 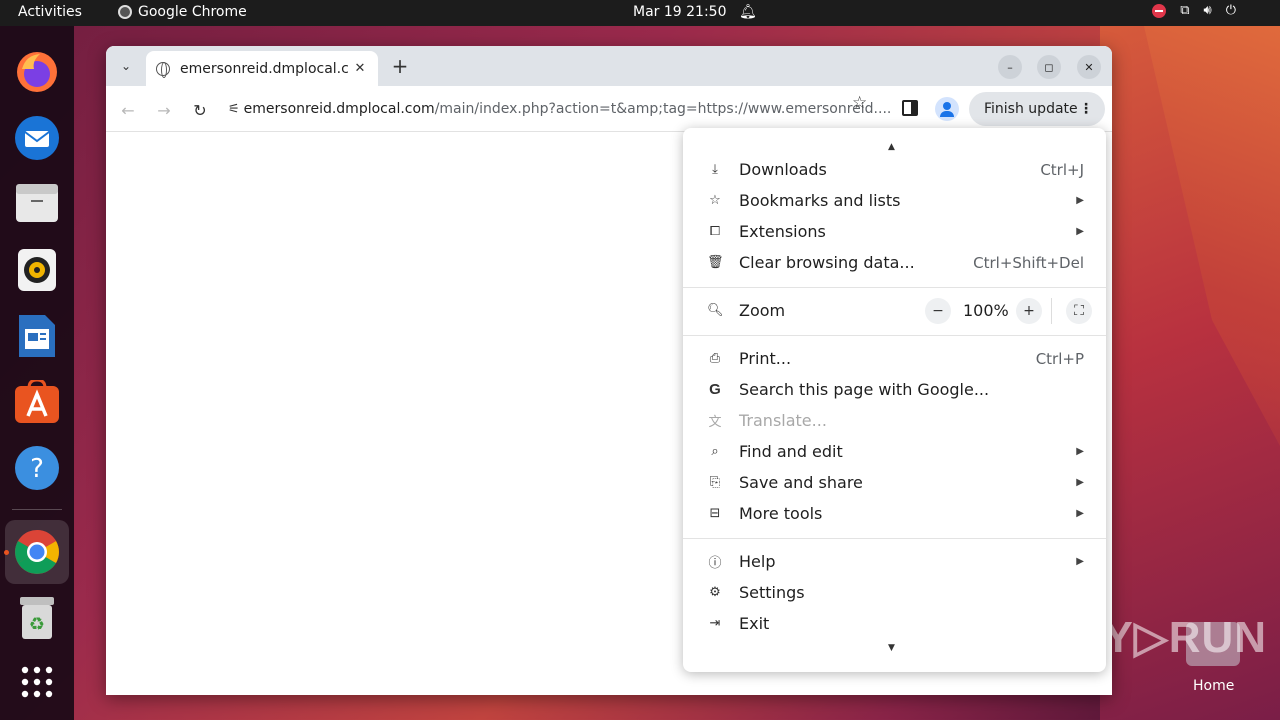 I want to click on app-menu: Google Chrome, so click(x=182, y=12).